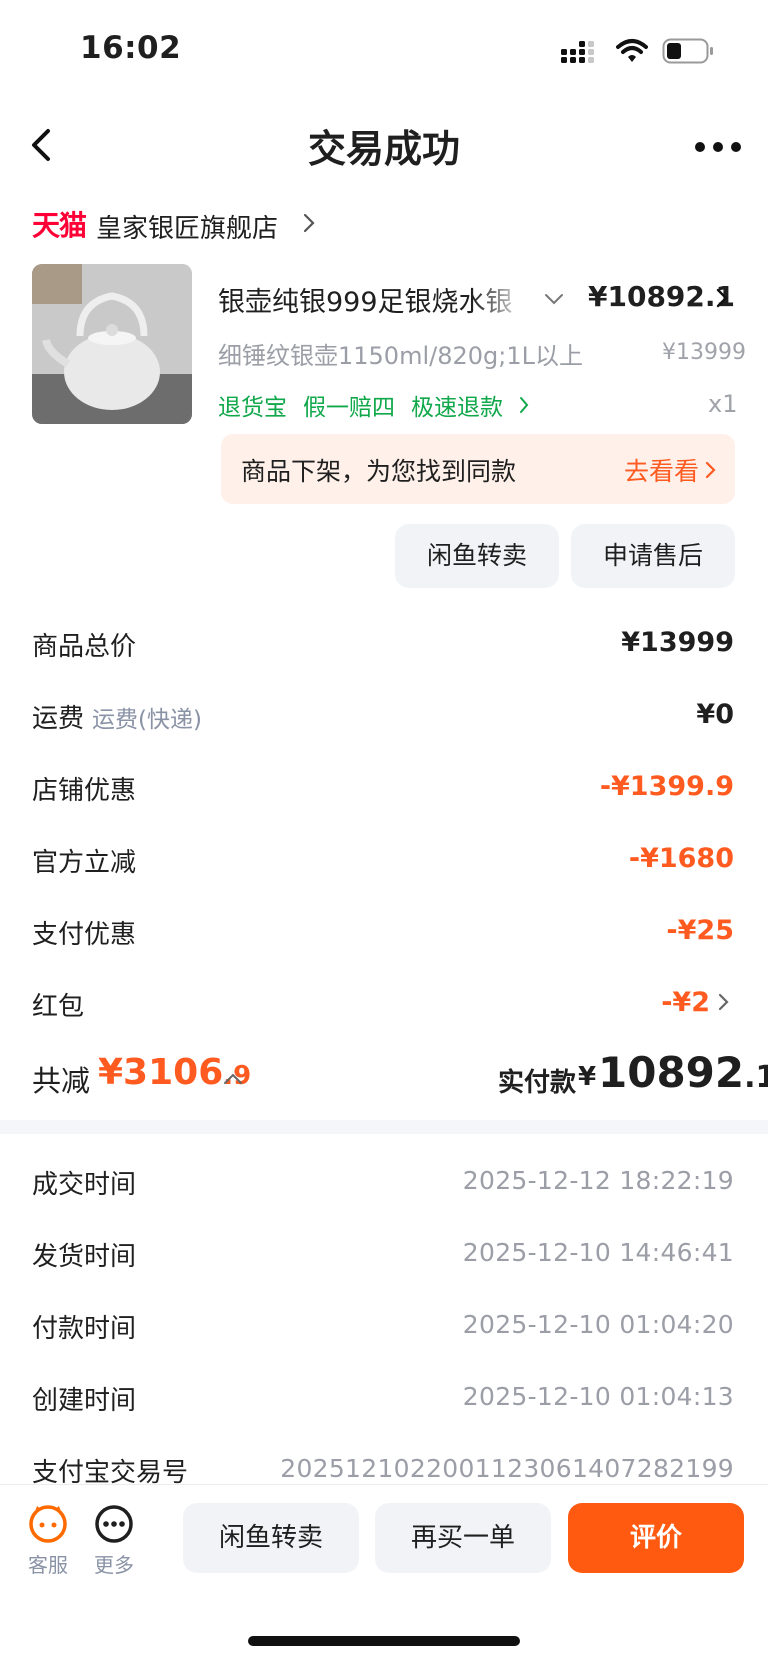  Describe the element at coordinates (598, 1396) in the screenshot. I see `order-info-value: 2025-12-10 01:04:13` at that location.